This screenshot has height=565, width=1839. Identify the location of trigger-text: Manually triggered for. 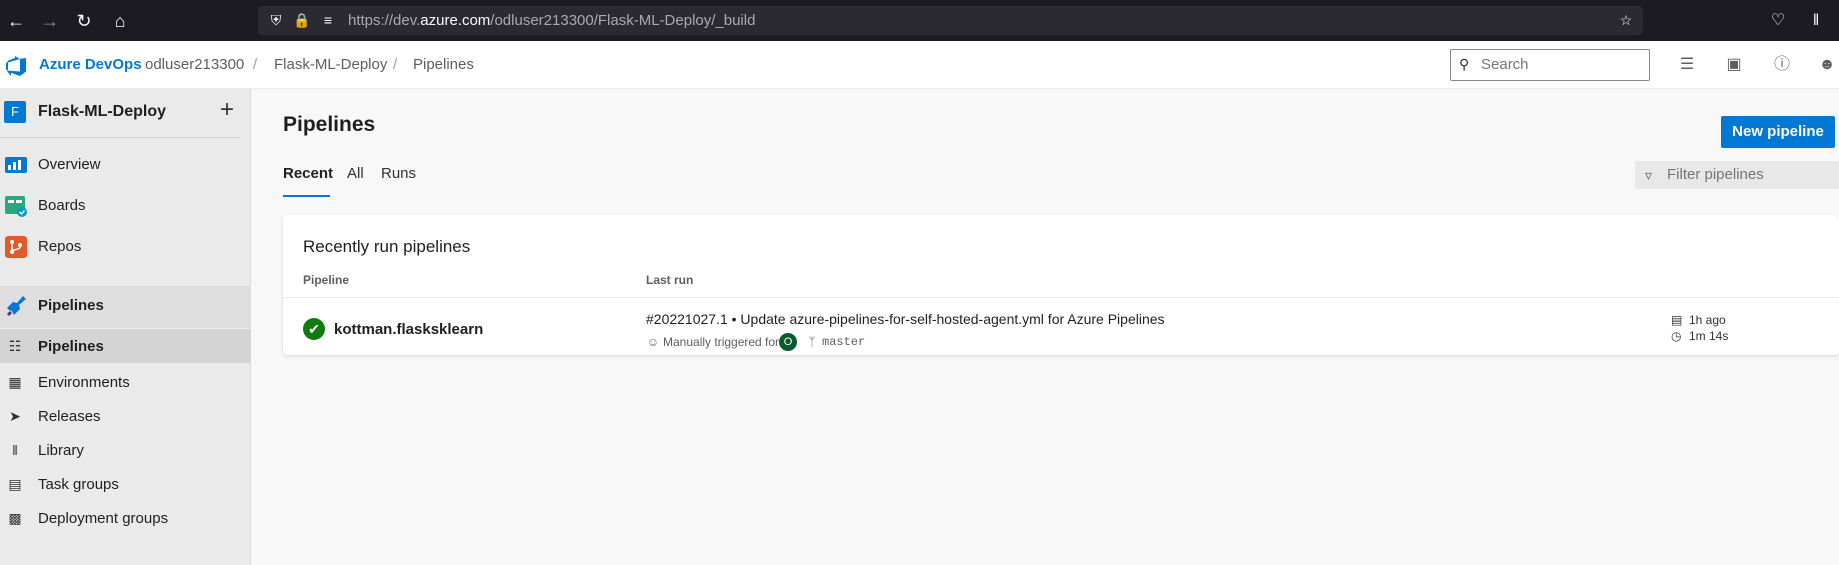
(721, 342).